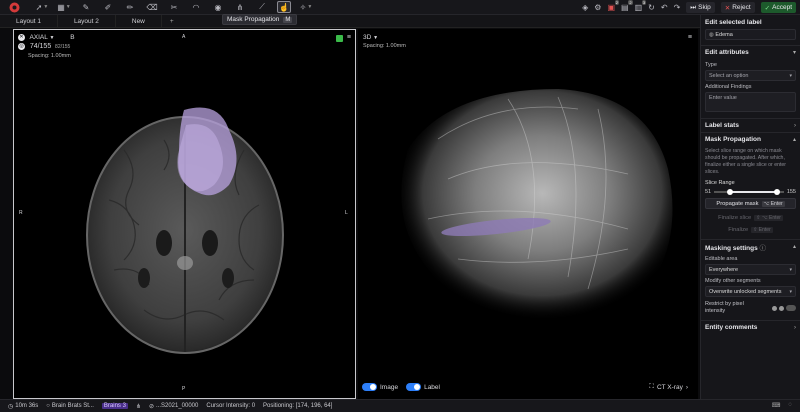 This screenshot has width=800, height=412. Describe the element at coordinates (721, 259) in the screenshot. I see `editable-area-label: Editable area` at that location.